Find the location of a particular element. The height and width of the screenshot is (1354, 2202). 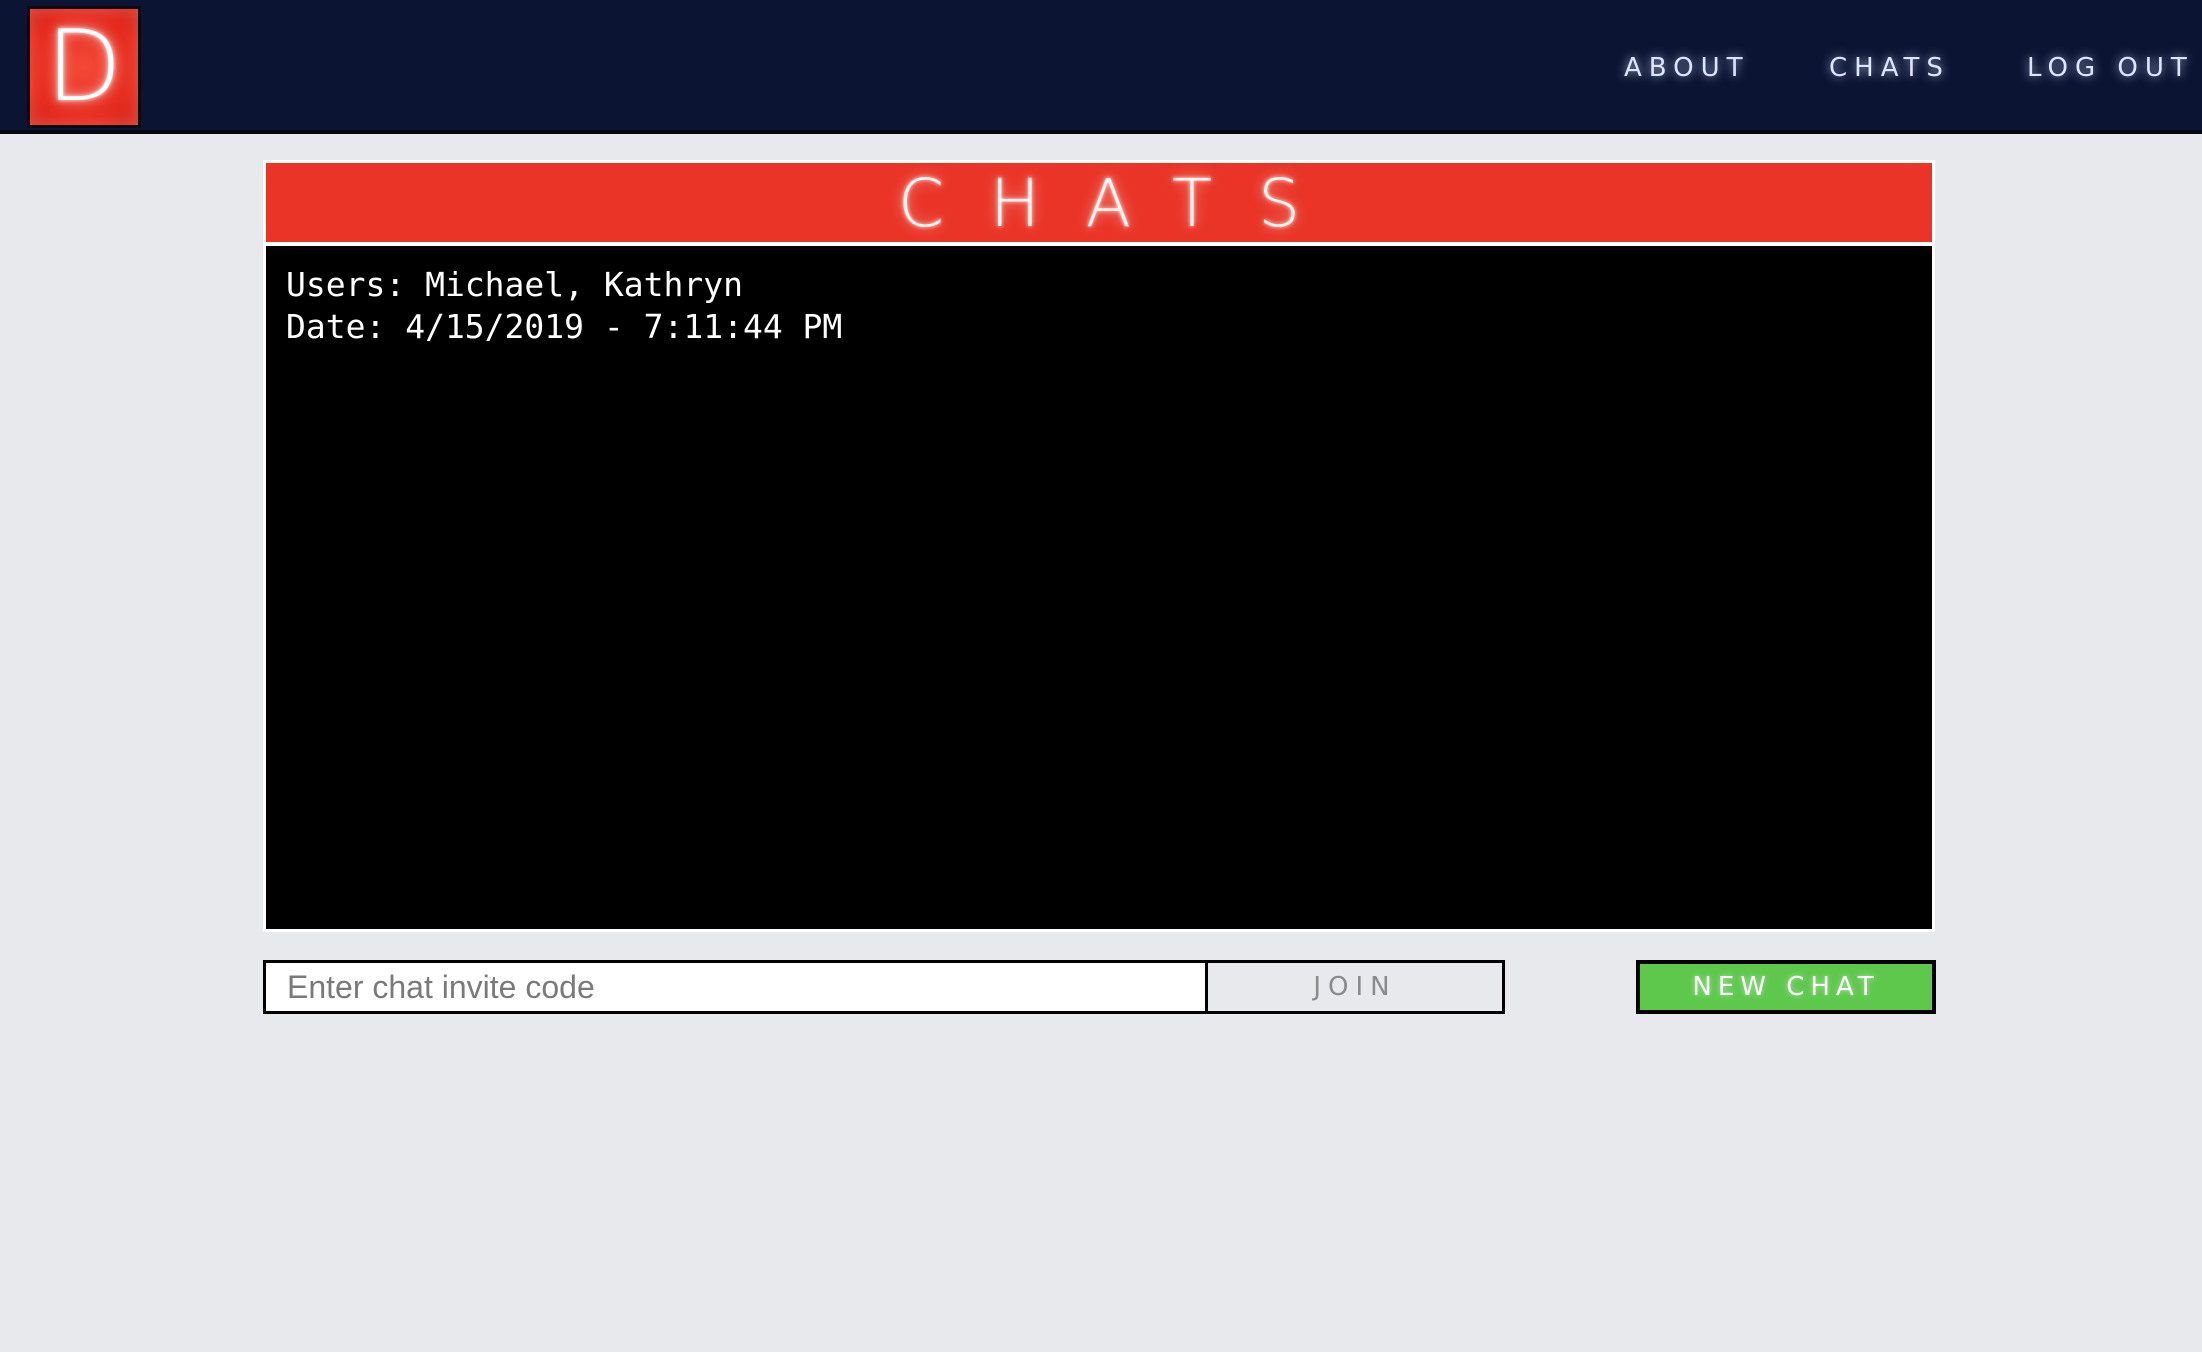

app-logo: D is located at coordinates (84, 67).